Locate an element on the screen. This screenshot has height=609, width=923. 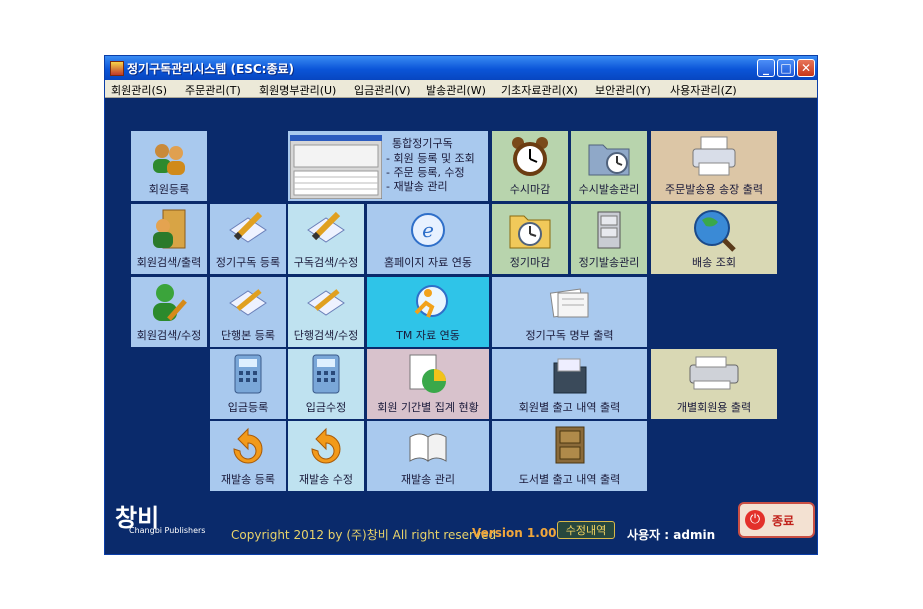
tile-tm-link: TM 자료 연동 is located at coordinates (428, 312).